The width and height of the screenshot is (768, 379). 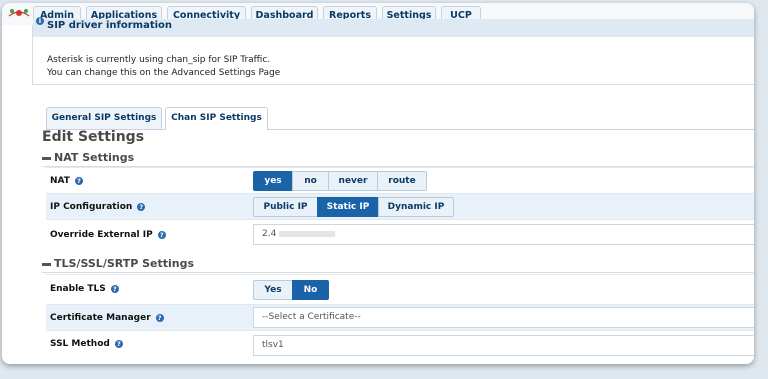 What do you see at coordinates (310, 290) in the screenshot?
I see `tls-no-button: No` at bounding box center [310, 290].